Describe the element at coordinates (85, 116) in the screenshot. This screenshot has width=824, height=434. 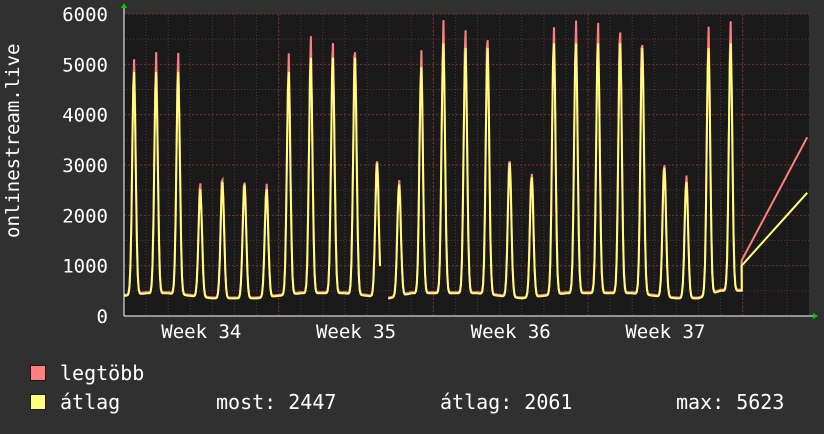
I see `y-tick-label: 4000` at that location.